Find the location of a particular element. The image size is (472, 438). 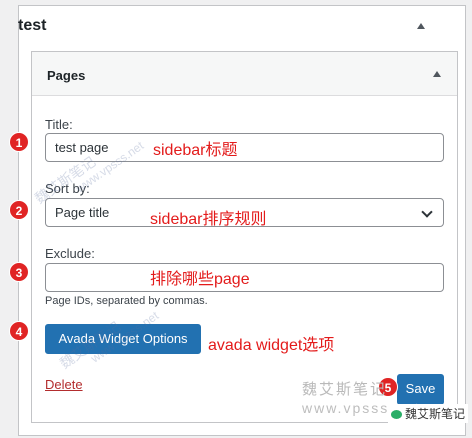

delete-link: Delete is located at coordinates (64, 384).